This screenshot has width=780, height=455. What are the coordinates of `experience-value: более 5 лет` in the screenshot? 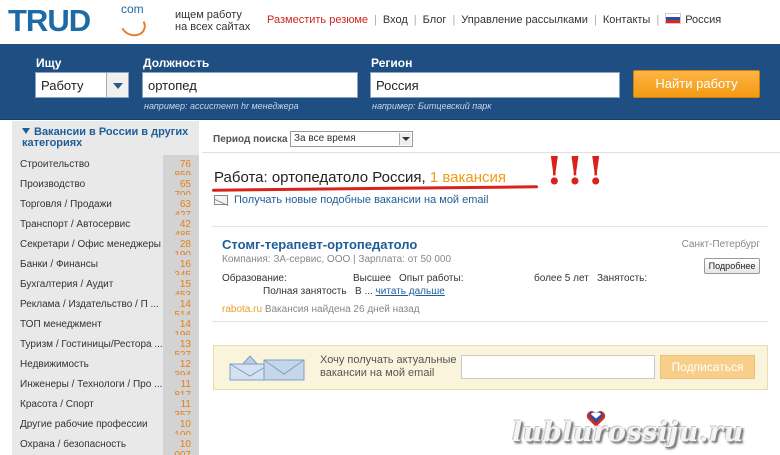 It's located at (561, 278).